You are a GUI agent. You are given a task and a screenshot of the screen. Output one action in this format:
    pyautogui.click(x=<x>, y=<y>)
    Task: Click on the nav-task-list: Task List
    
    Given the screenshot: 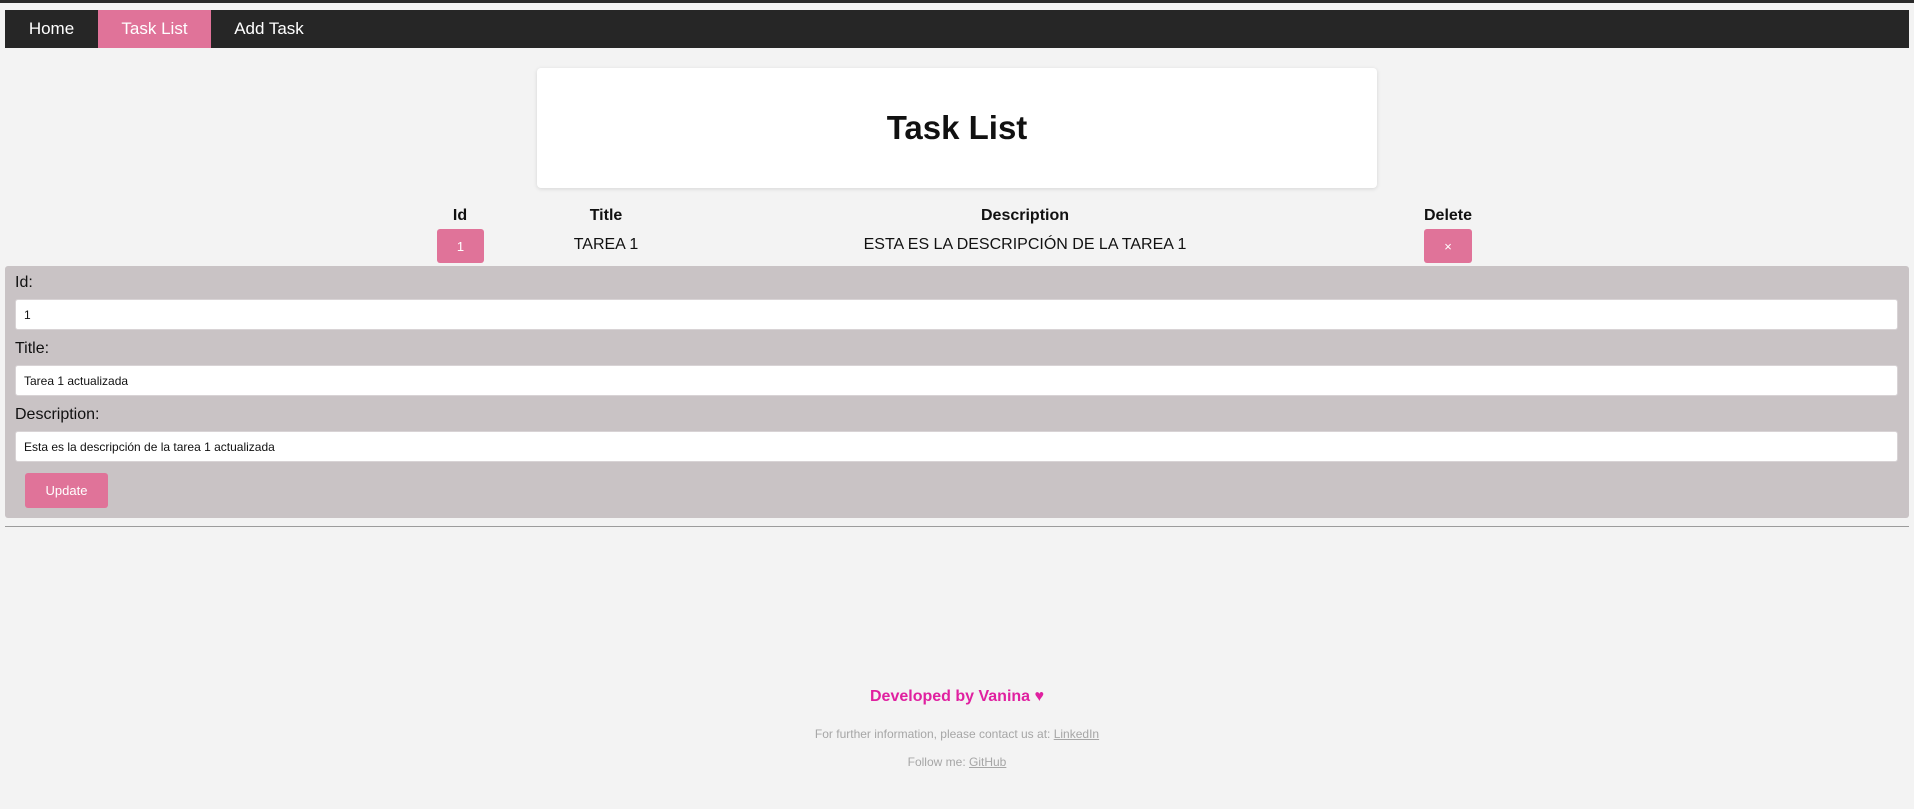 What is the action you would take?
    pyautogui.click(x=154, y=29)
    